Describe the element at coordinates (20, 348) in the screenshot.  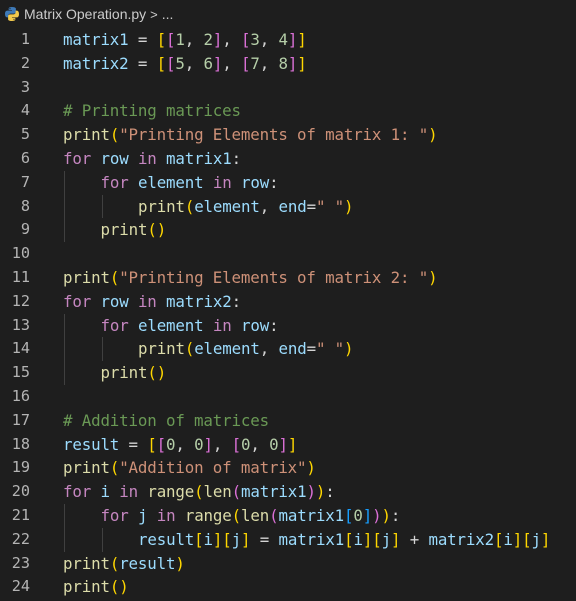
I see `line-number: 14` at that location.